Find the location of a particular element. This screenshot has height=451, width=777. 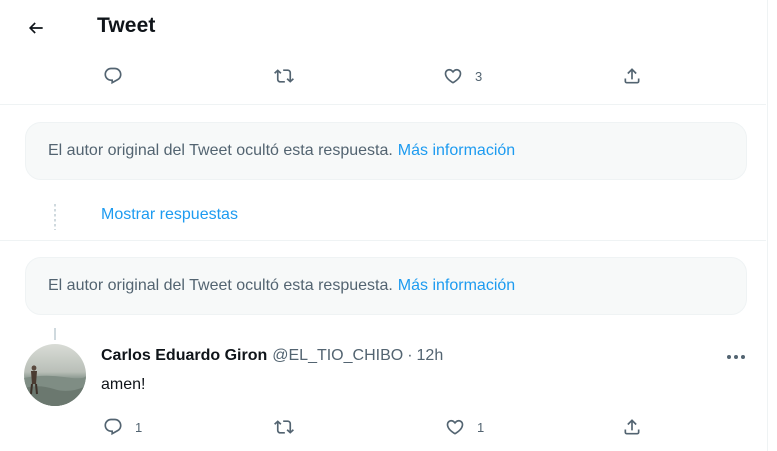

back-button is located at coordinates (36, 28).